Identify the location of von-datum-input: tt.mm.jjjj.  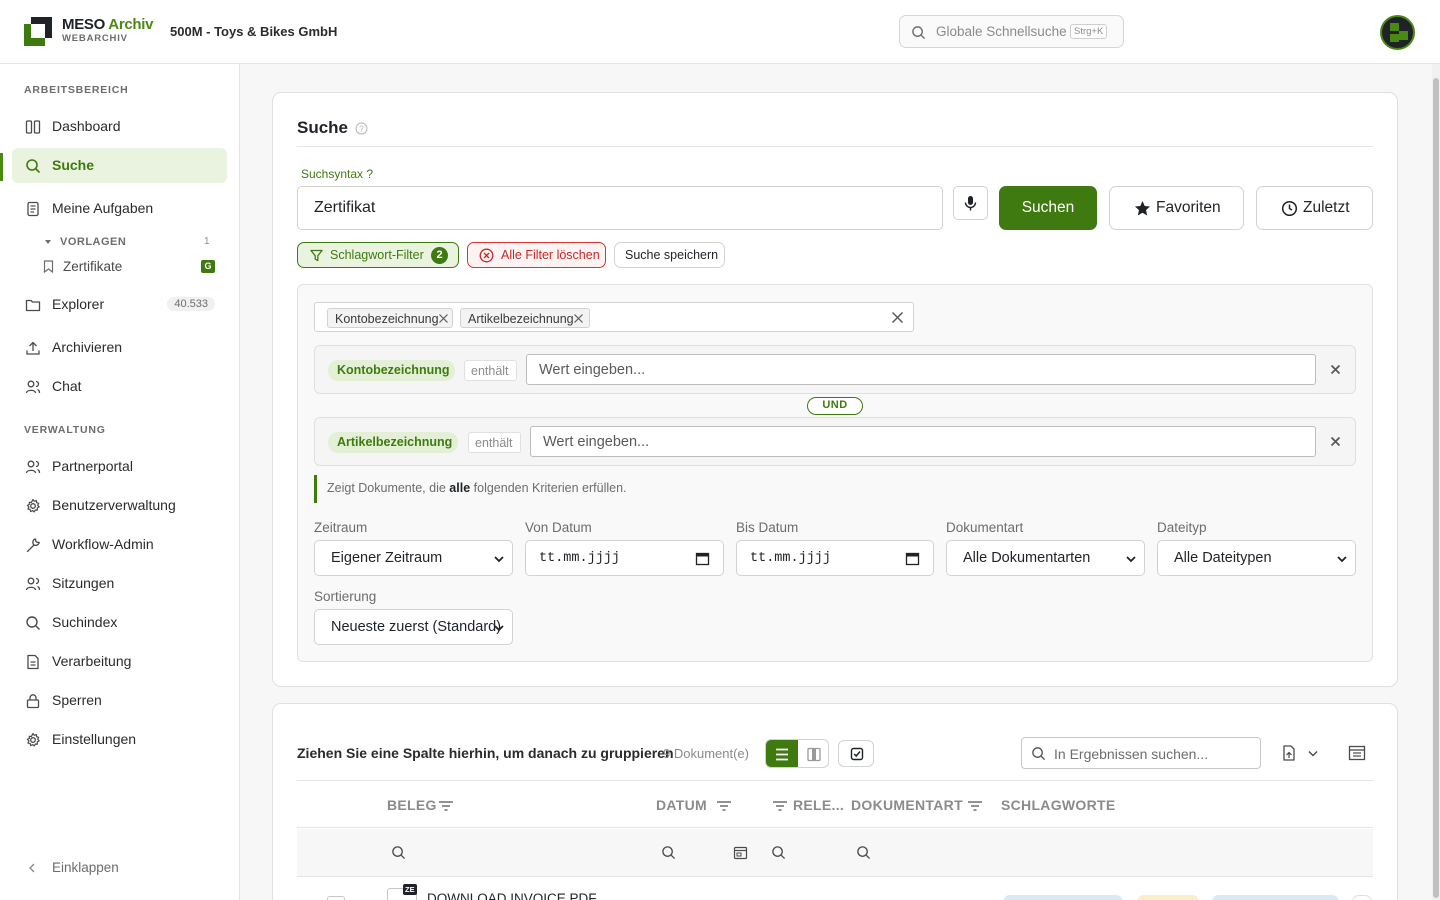
(624, 558).